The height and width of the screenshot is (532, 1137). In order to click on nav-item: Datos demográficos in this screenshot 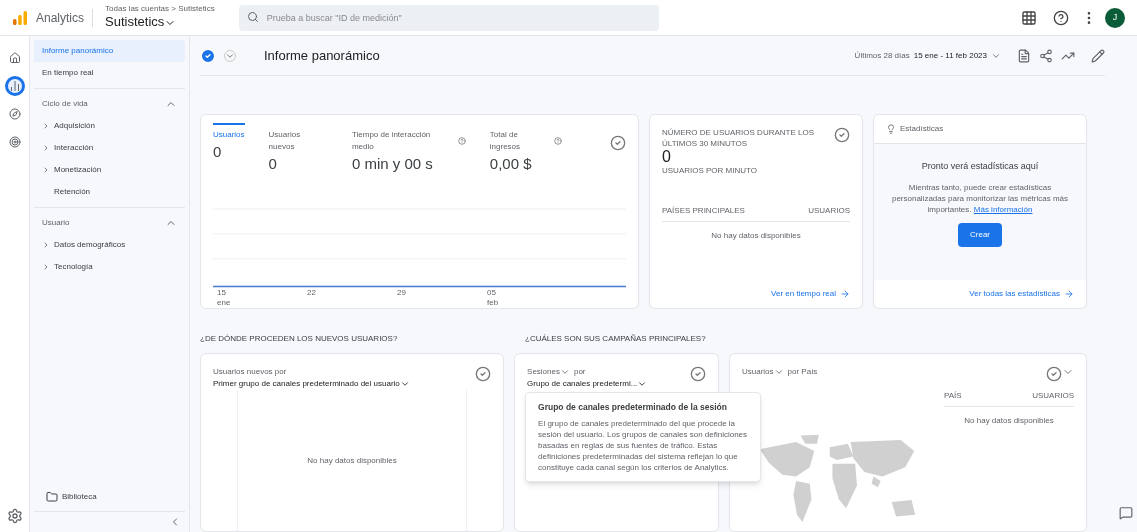, I will do `click(109, 245)`.